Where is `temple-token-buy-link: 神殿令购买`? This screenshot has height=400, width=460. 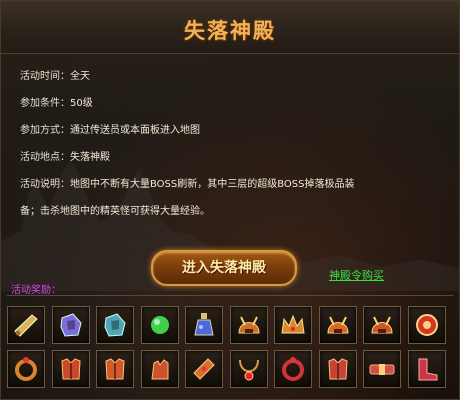
temple-token-buy-link: 神殿令购买 is located at coordinates (356, 275).